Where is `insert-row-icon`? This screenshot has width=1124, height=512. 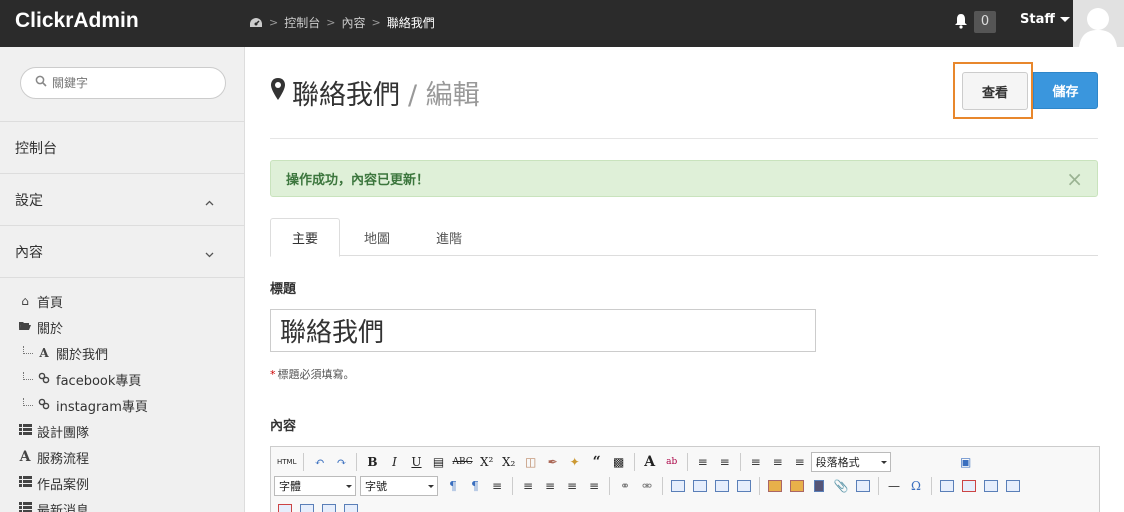 insert-row-icon is located at coordinates (1013, 486).